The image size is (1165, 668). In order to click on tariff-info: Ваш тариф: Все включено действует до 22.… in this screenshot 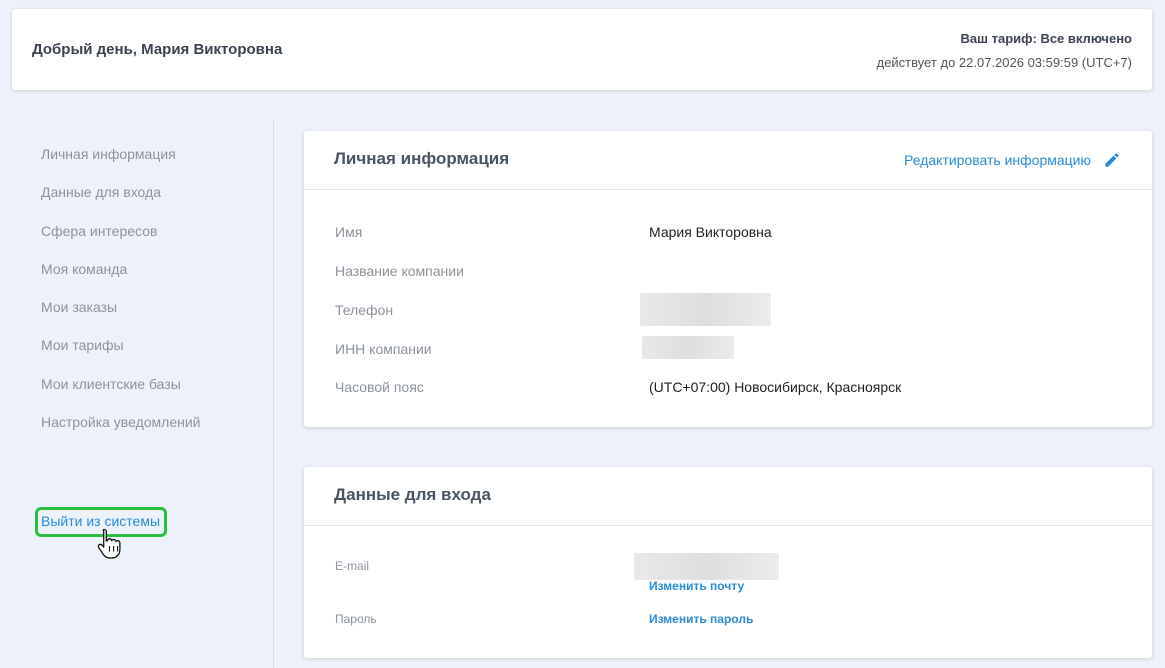, I will do `click(1004, 50)`.